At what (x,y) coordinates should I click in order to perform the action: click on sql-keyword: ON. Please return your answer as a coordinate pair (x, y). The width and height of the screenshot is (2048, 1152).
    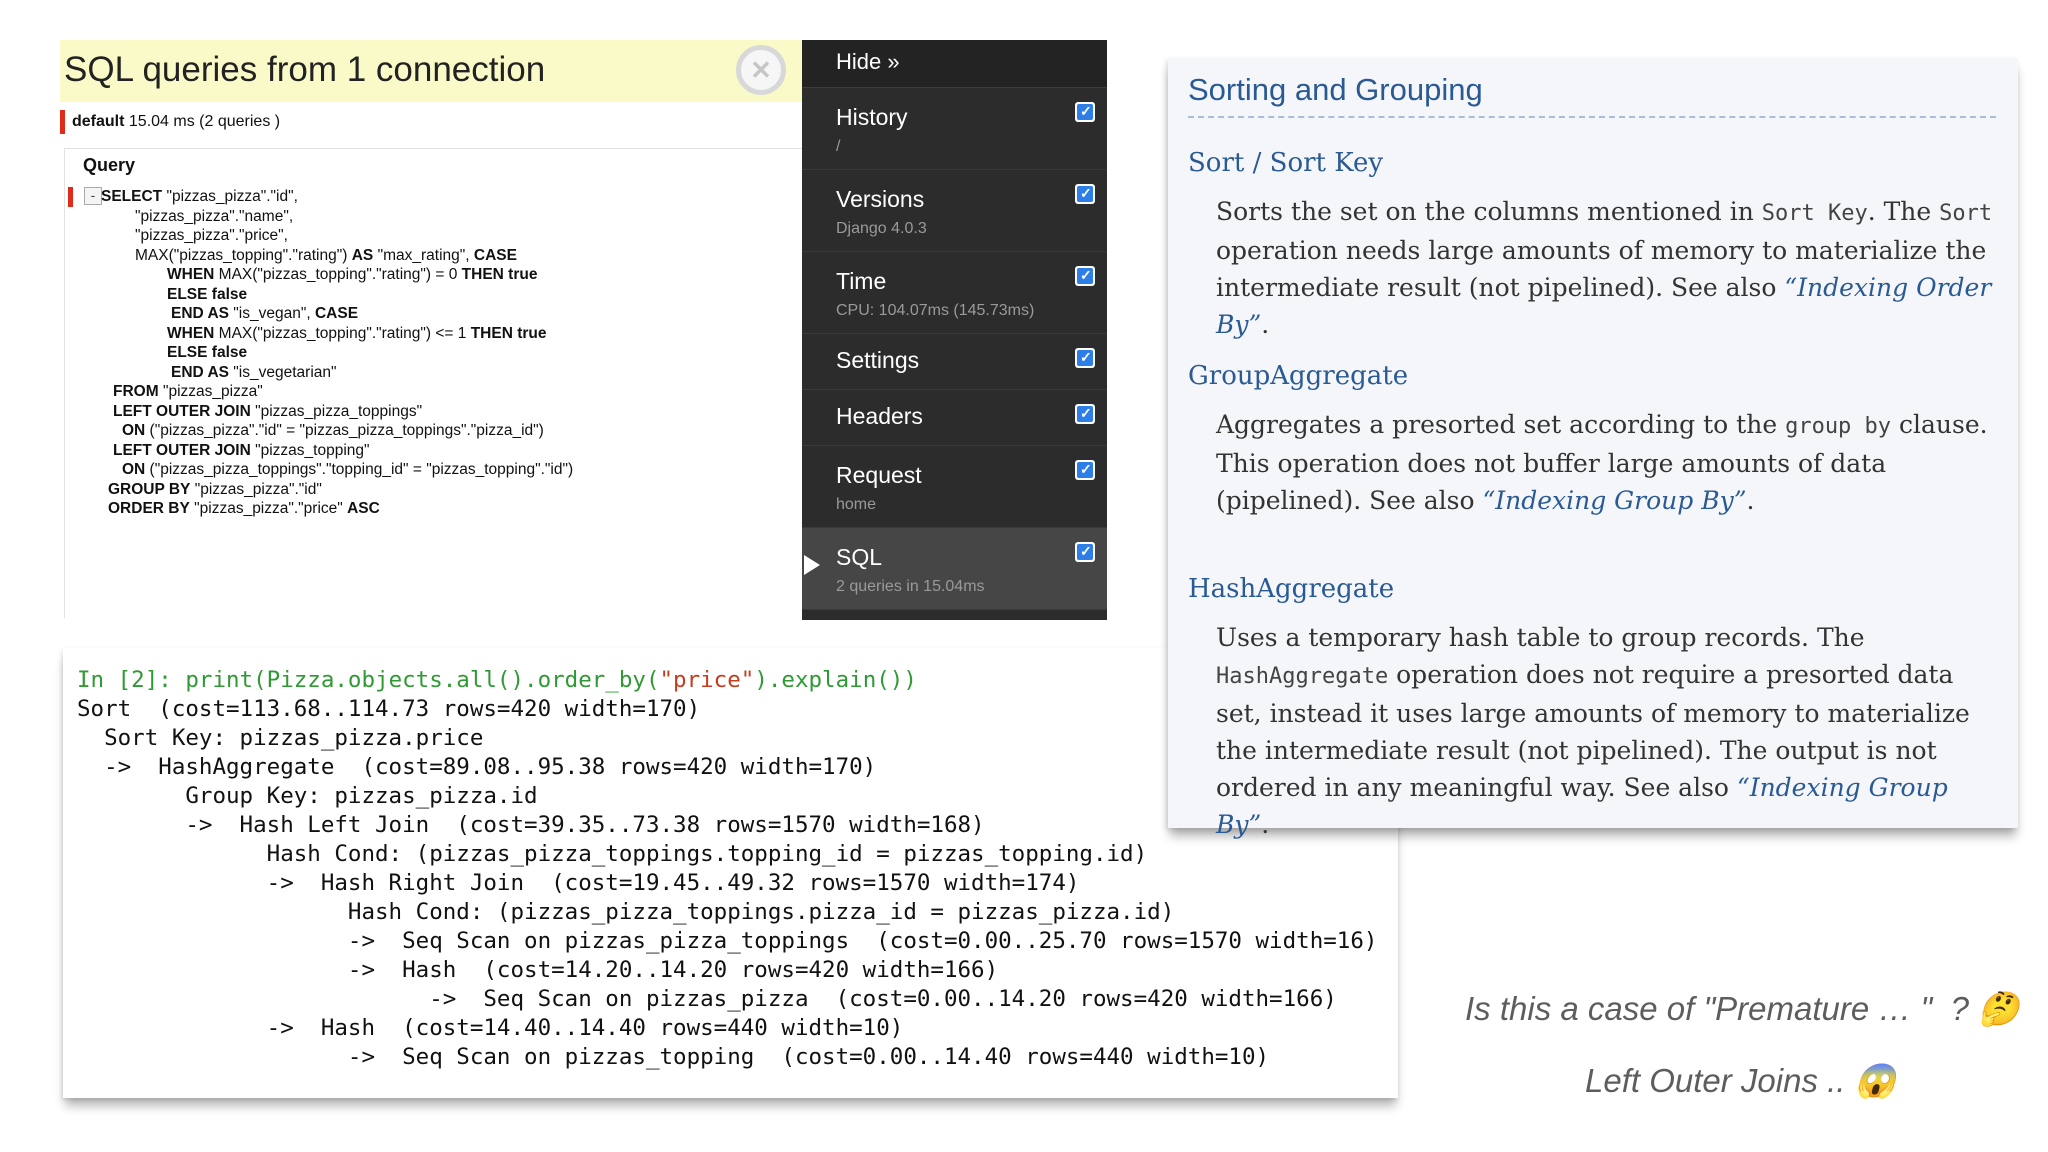
    Looking at the image, I should click on (134, 430).